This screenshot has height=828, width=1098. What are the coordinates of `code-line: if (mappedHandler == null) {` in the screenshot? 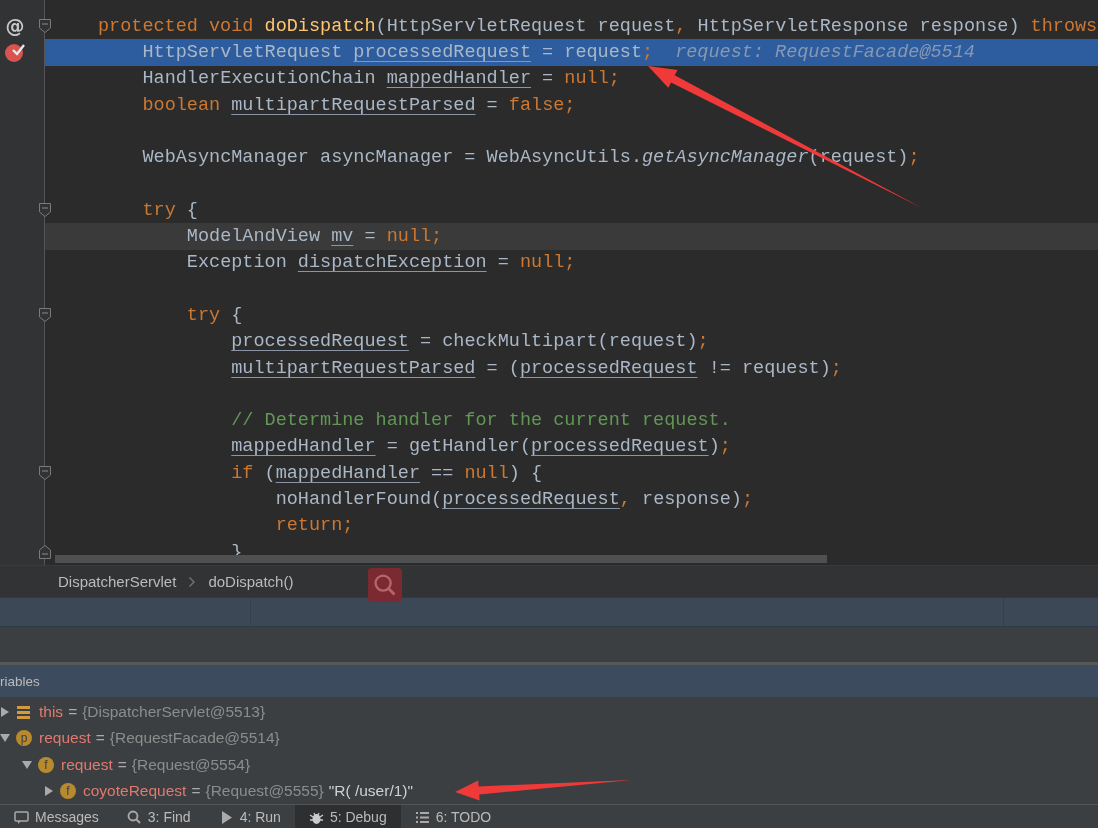 It's located at (386, 473).